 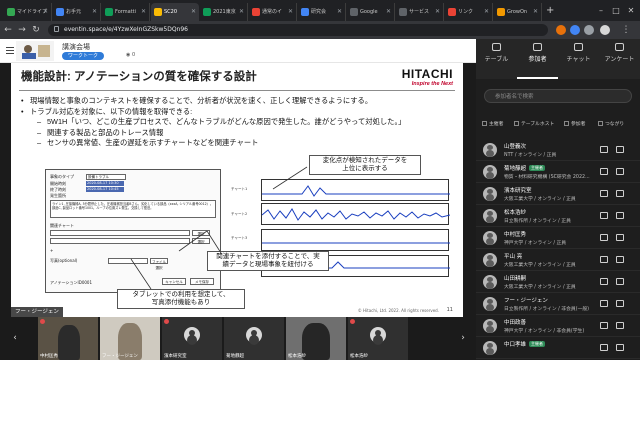 What do you see at coordinates (83, 56) in the screenshot?
I see `room-tag: ワークトーク` at bounding box center [83, 56].